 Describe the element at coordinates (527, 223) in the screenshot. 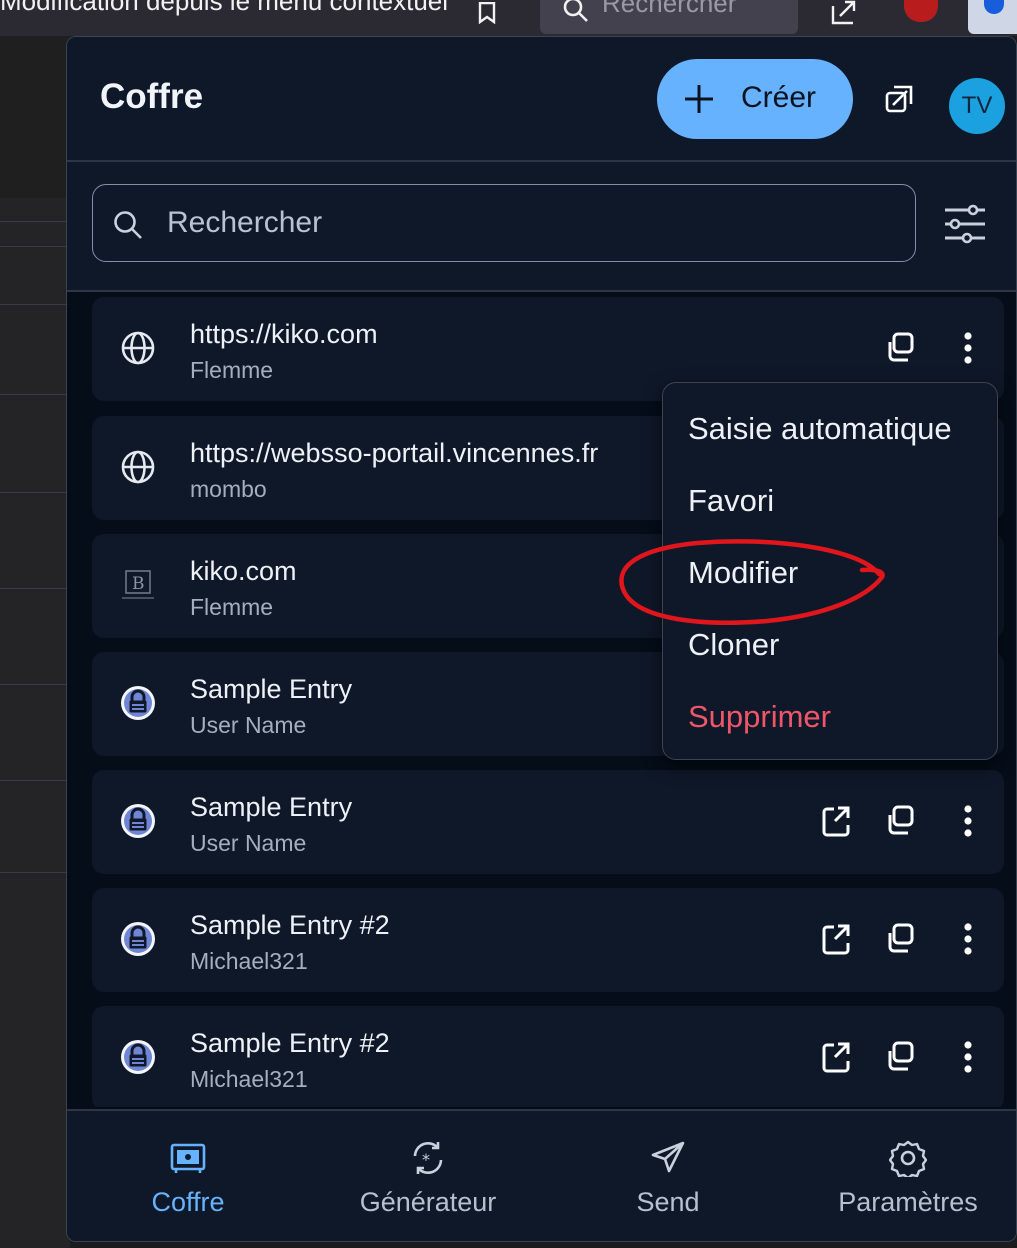

I see `search-input` at that location.